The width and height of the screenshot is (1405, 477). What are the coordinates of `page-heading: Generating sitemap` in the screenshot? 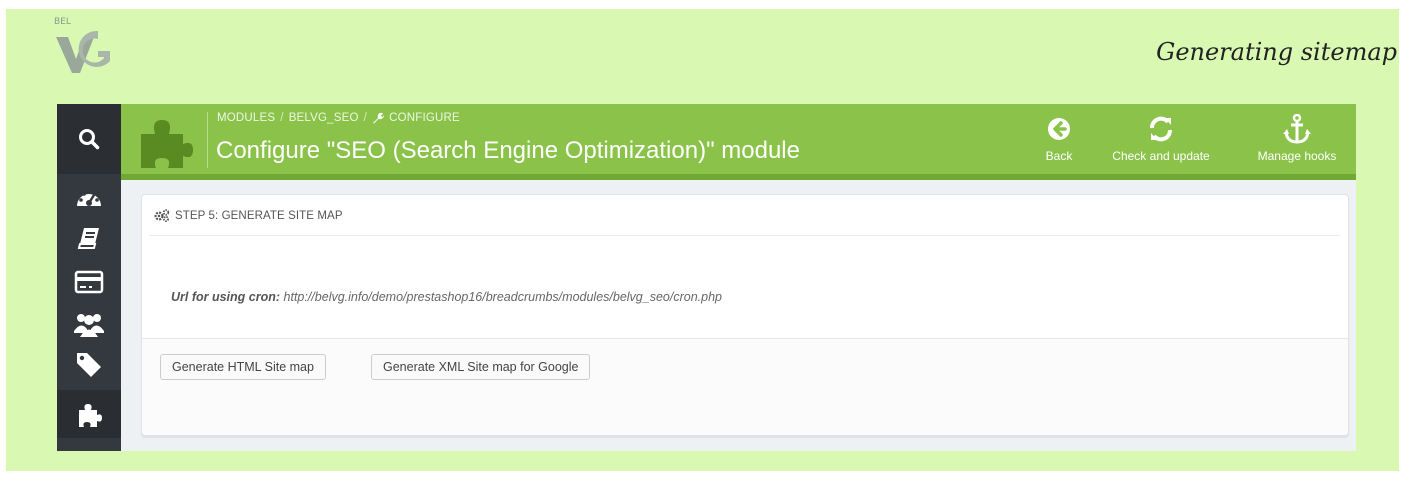 It's located at (1276, 52).